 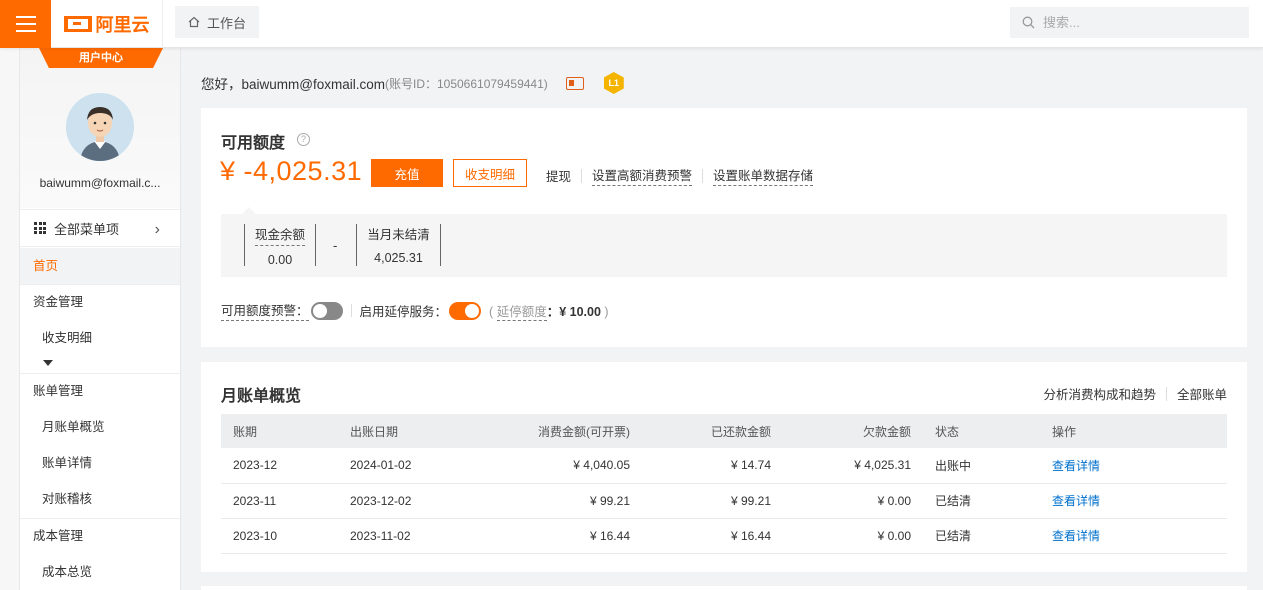 What do you see at coordinates (101, 58) in the screenshot?
I see `user-center-tab: 用户中心` at bounding box center [101, 58].